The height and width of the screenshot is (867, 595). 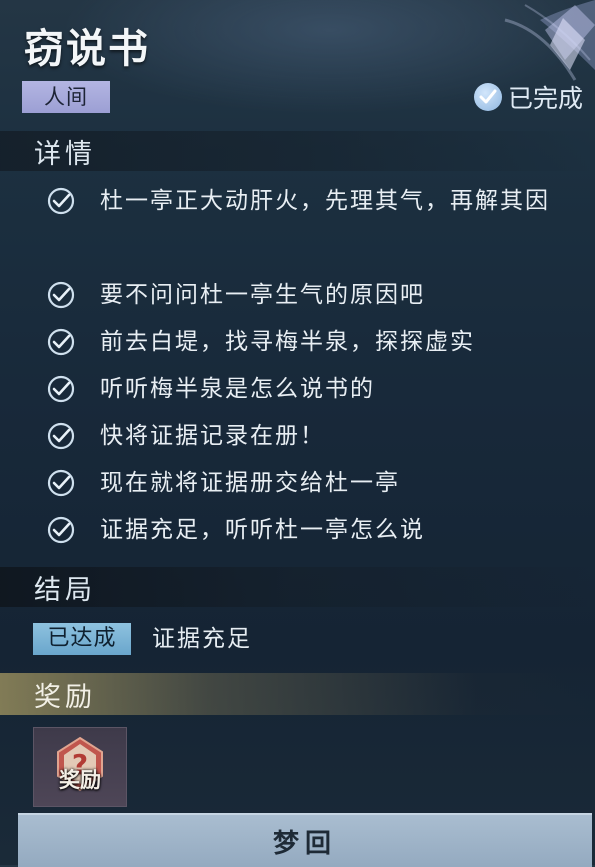 What do you see at coordinates (66, 97) in the screenshot?
I see `realm-tag: 人间` at bounding box center [66, 97].